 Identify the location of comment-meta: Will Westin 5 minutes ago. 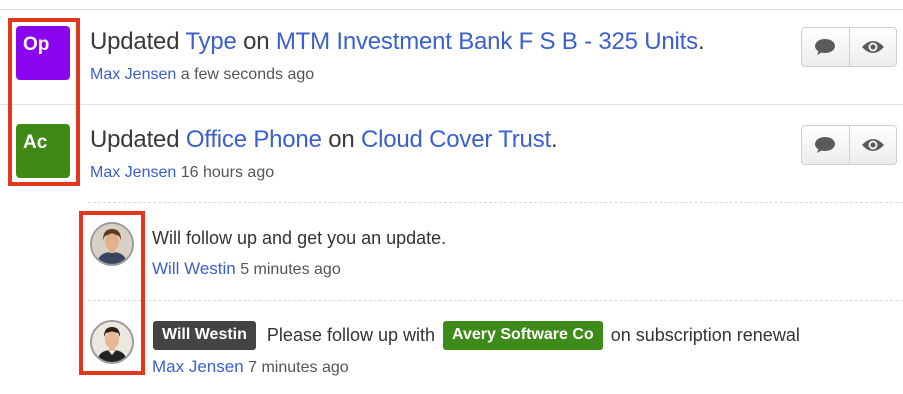
(246, 269).